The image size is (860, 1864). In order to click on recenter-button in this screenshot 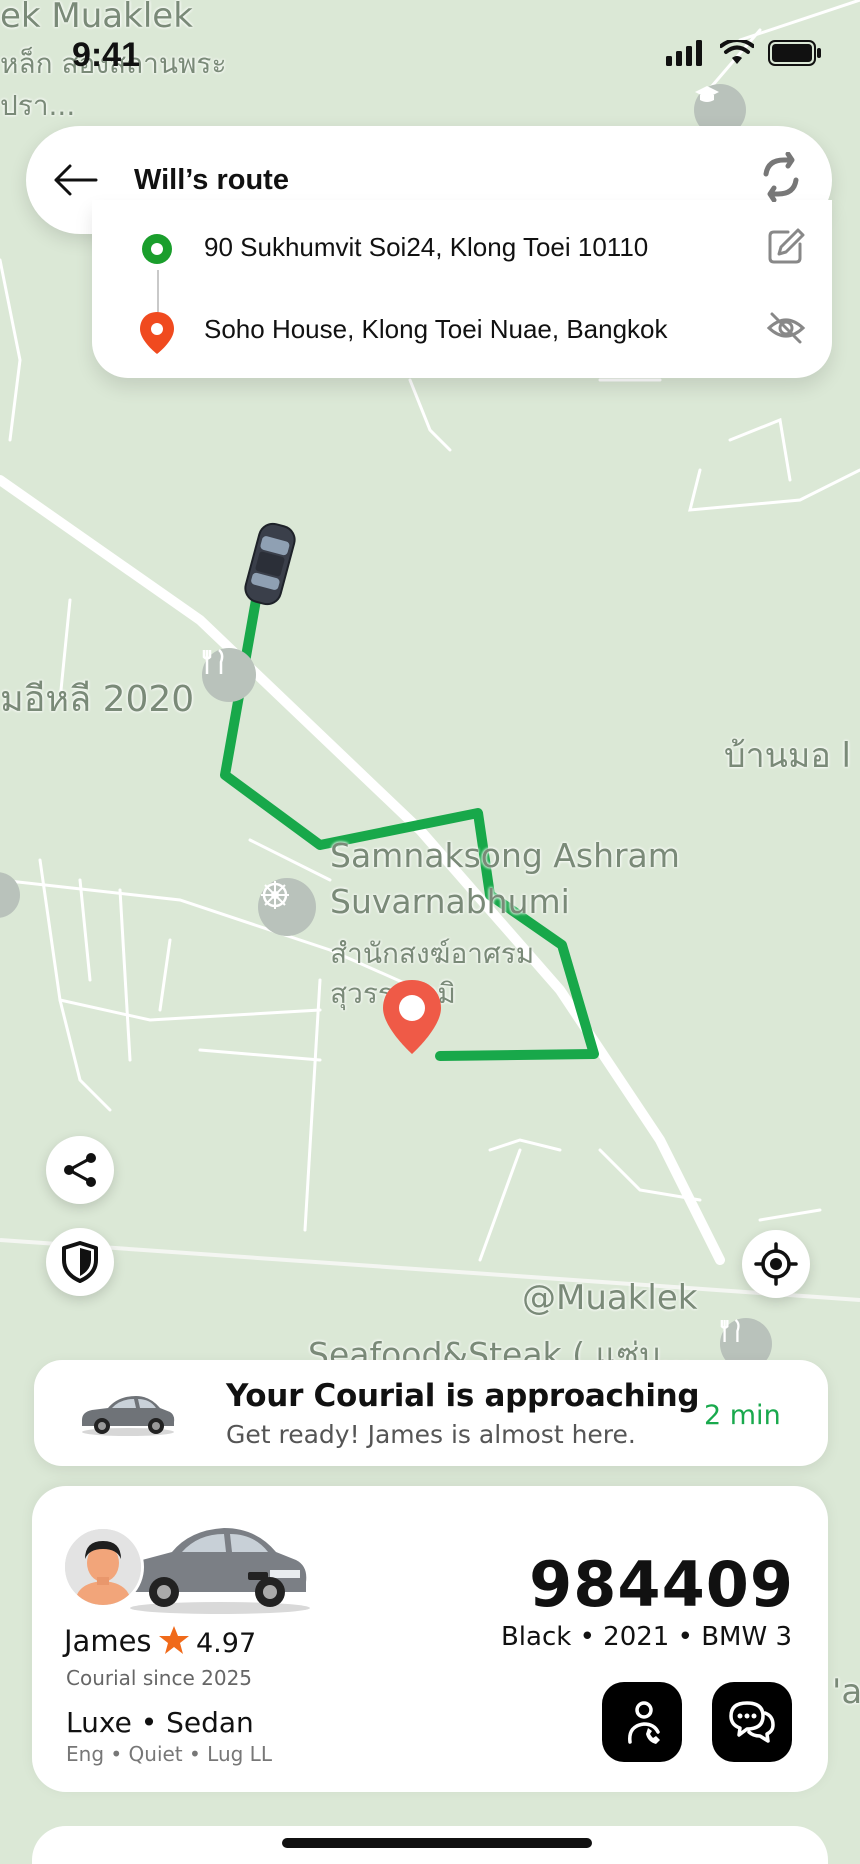, I will do `click(776, 1264)`.